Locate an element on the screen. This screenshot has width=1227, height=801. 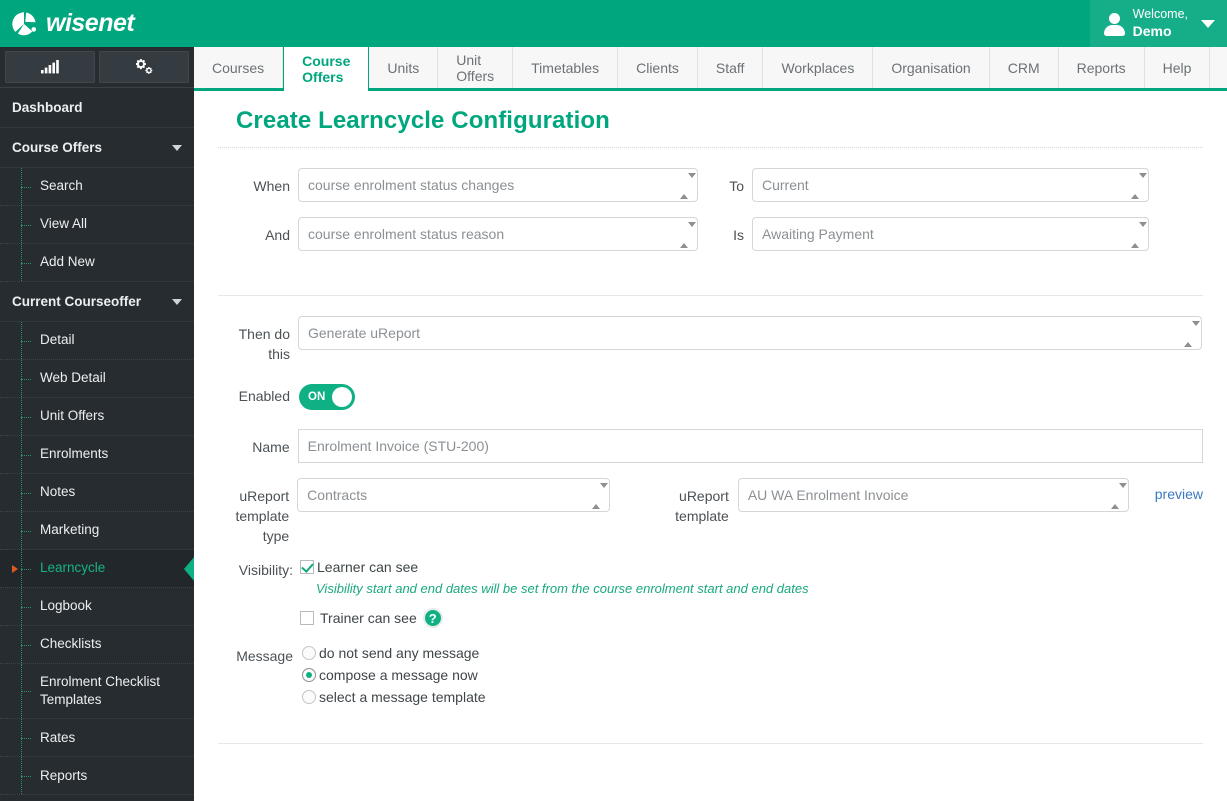
name-input: Enrolment Invoice (STU-200) is located at coordinates (750, 445).